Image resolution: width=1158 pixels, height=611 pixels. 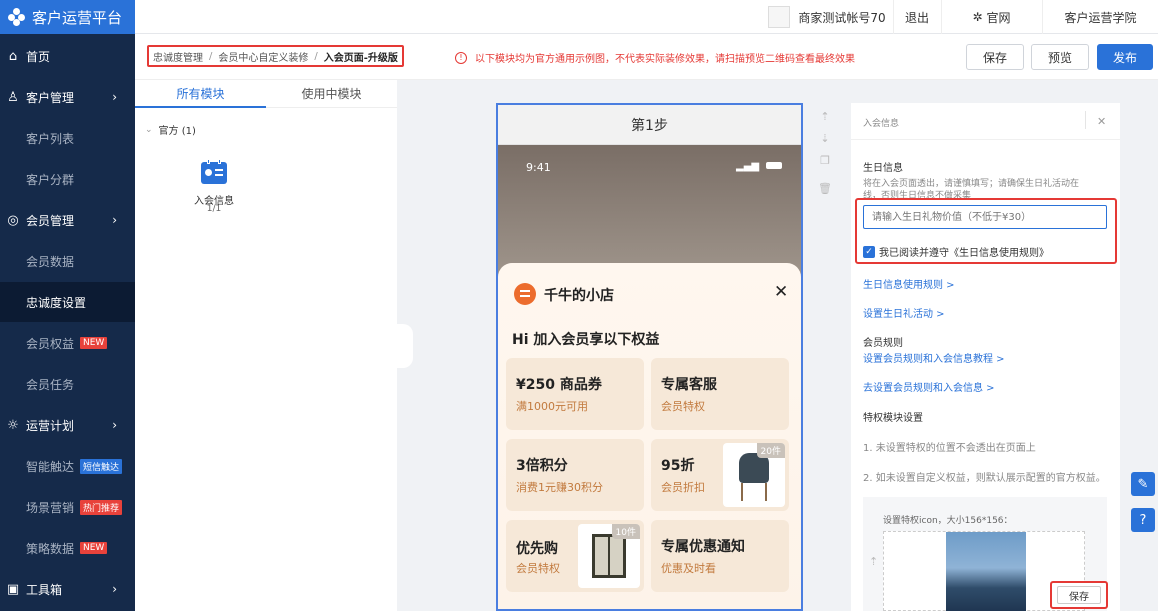 I want to click on sidebar-item-loyalty: 忠诚度设置, so click(x=67, y=302).